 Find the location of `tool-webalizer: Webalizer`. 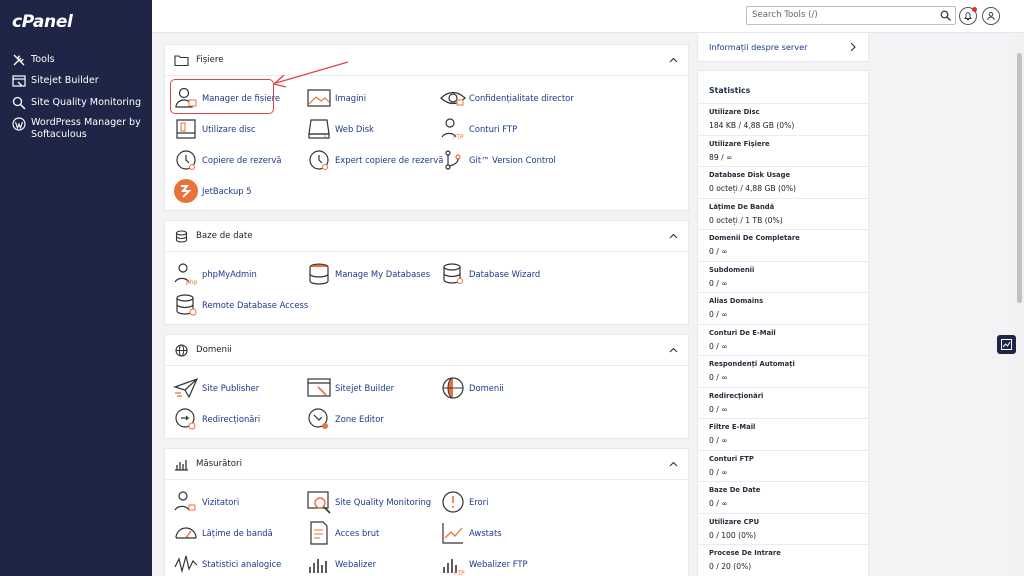

tool-webalizer: Webalizer is located at coordinates (341, 563).